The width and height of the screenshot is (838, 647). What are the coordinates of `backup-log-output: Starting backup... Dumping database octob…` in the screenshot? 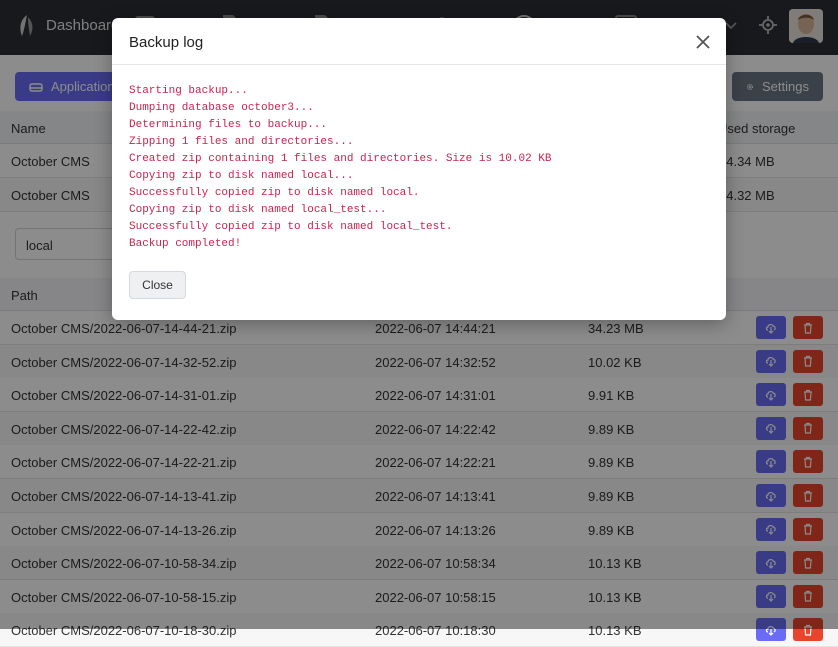 It's located at (340, 168).